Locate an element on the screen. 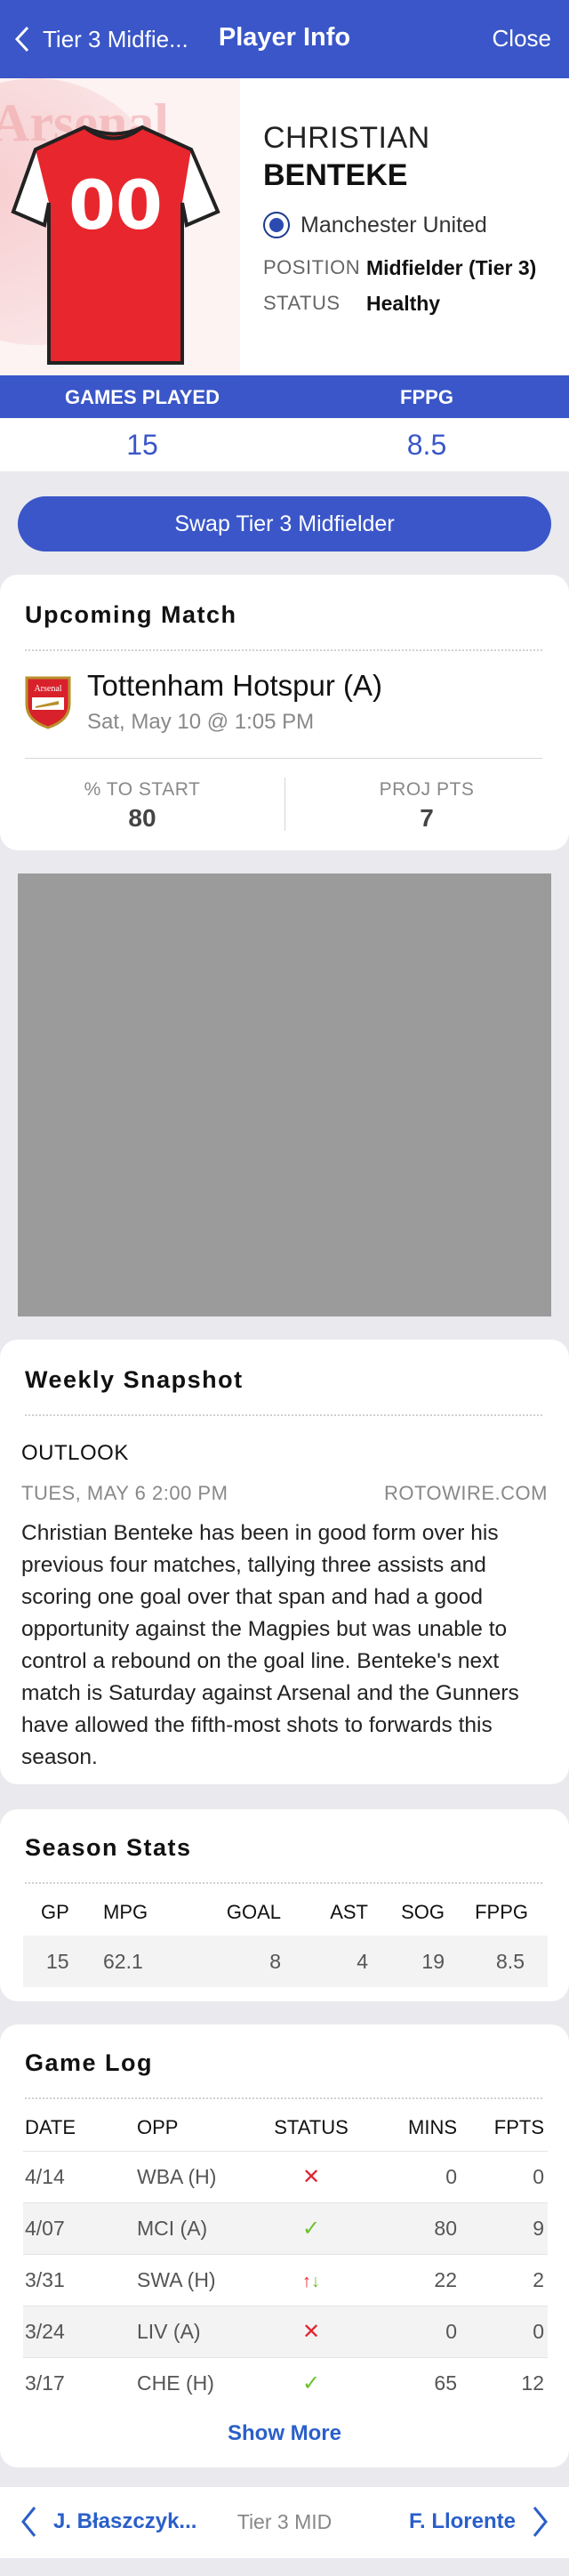 The width and height of the screenshot is (569, 2576). stat-header: SOG is located at coordinates (423, 1912).